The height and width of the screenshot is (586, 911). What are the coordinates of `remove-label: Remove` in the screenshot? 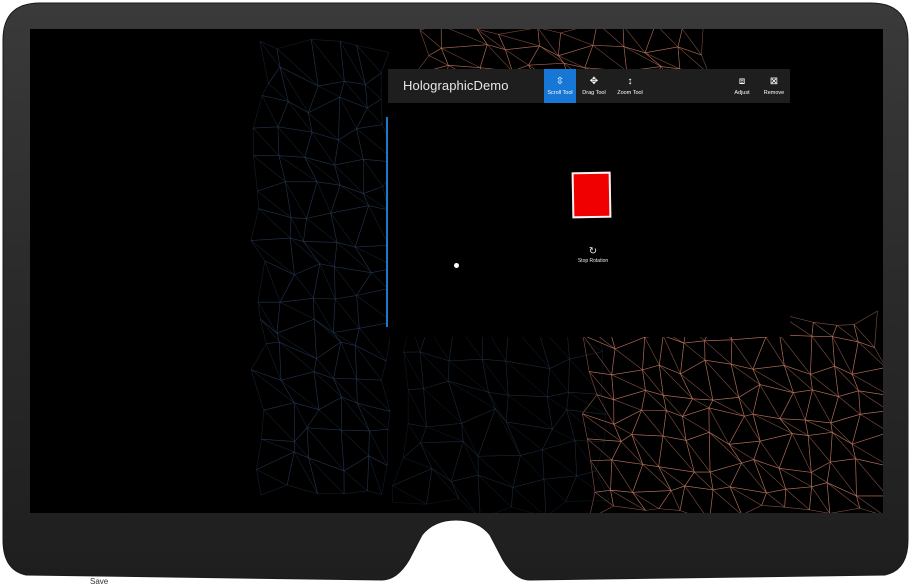 It's located at (774, 92).